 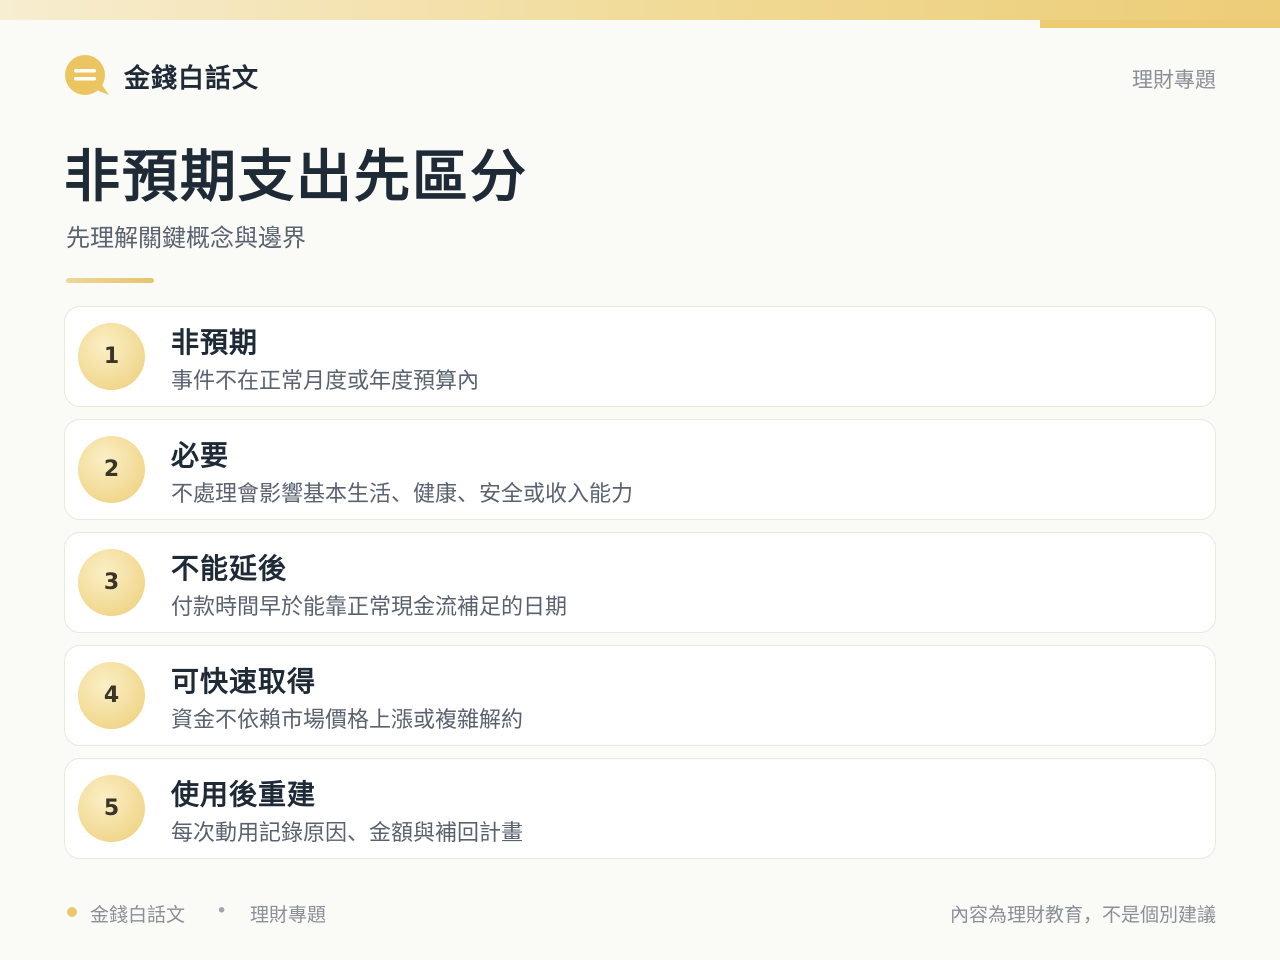 I want to click on card-number-badge: 4, so click(x=111, y=695).